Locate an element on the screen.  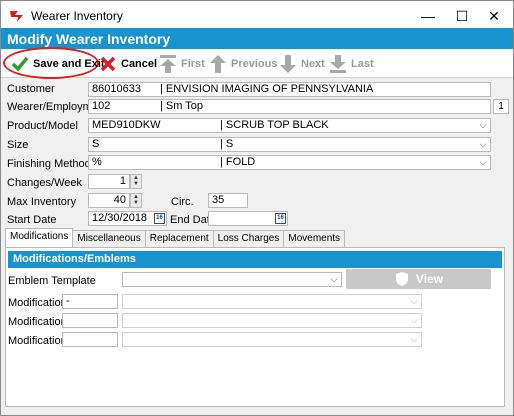
product-combo: MED910DKW | SCRUB TOP BLACK ⌵ is located at coordinates (289, 125).